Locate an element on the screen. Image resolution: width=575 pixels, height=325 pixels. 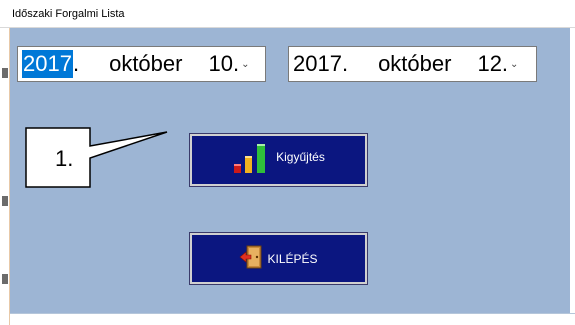
date-from-picker: 2017 . október 10. ⌄ is located at coordinates (141, 64).